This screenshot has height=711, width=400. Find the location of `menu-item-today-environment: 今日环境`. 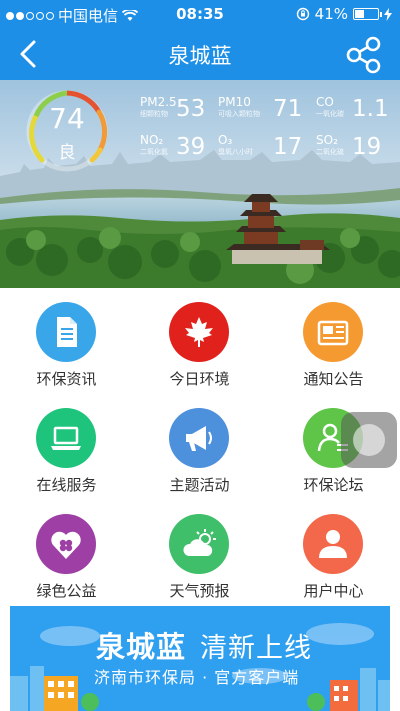

menu-item-today-environment: 今日环境 is located at coordinates (199, 341).